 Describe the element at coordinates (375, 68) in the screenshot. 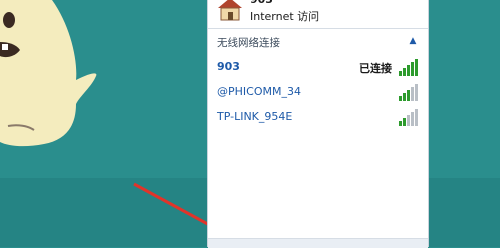

I see `network-status: 已连接` at that location.